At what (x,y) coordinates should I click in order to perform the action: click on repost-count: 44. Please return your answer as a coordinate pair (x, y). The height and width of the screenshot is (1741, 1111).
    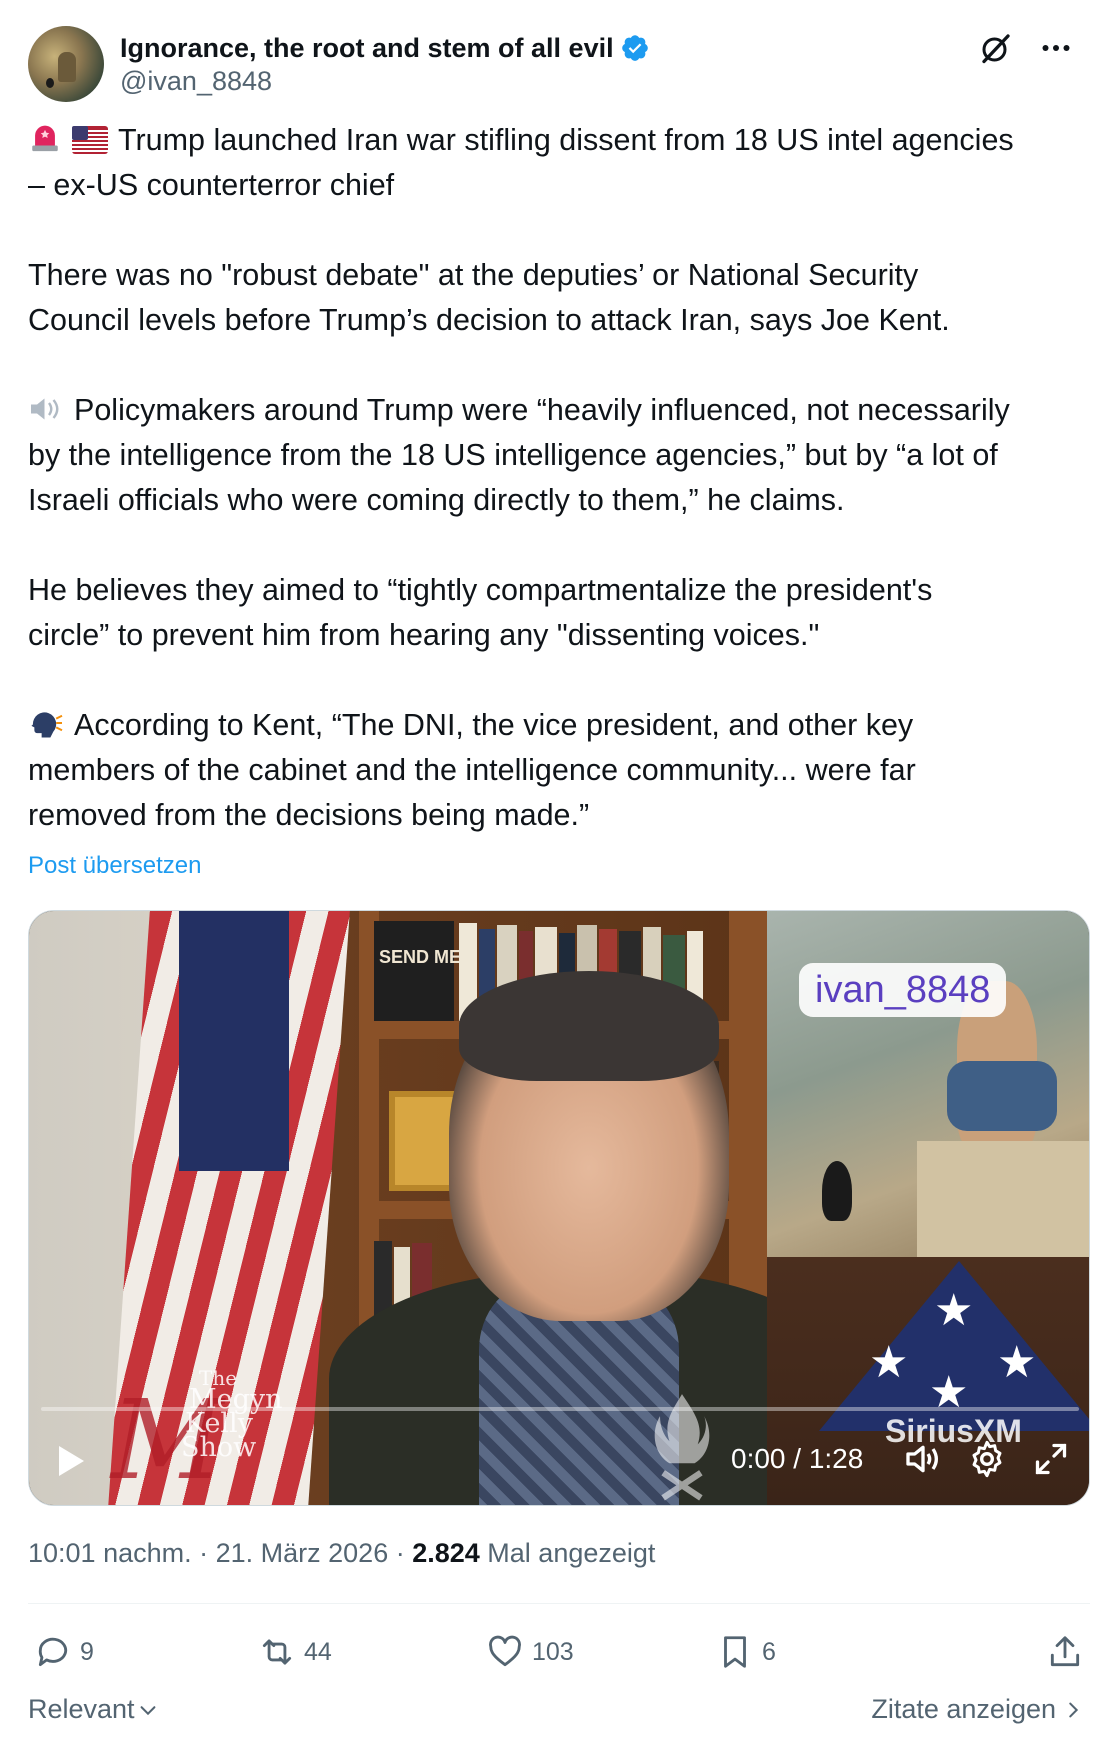
    Looking at the image, I should click on (318, 1651).